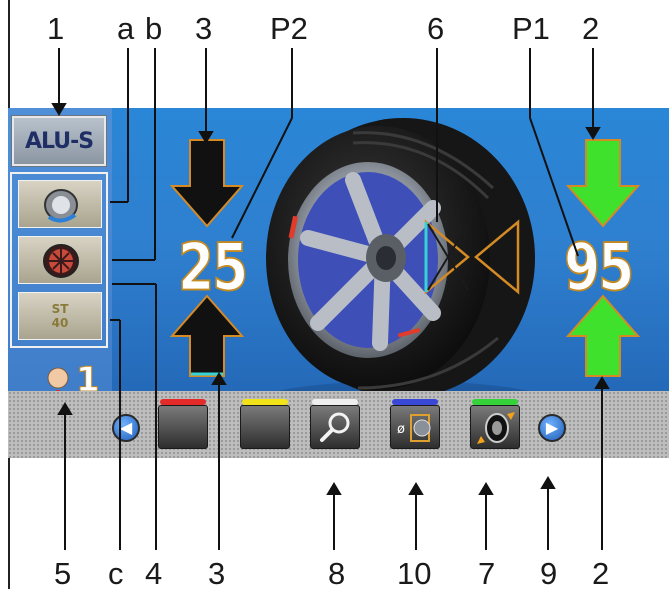  I want to click on arrow-right-icon: ▶, so click(552, 427).